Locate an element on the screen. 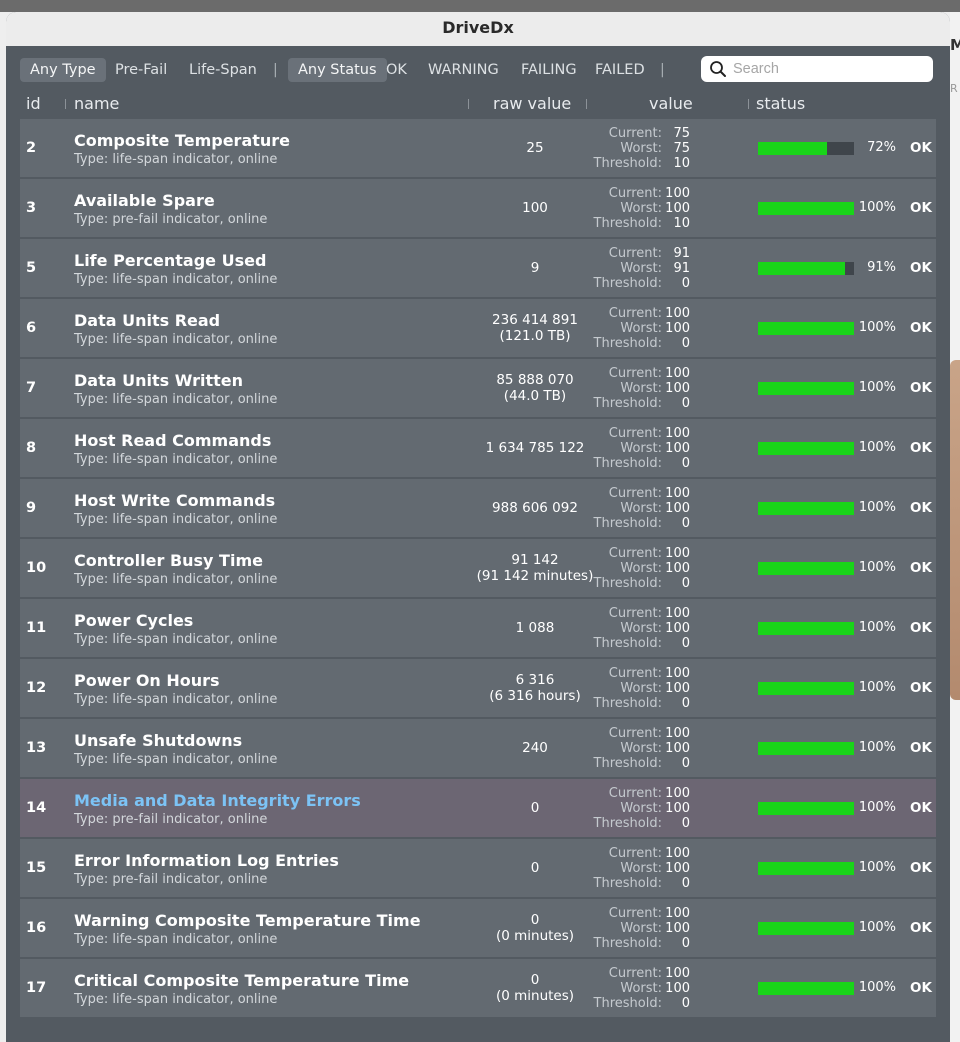 The image size is (960, 1042). health-bar is located at coordinates (806, 148).